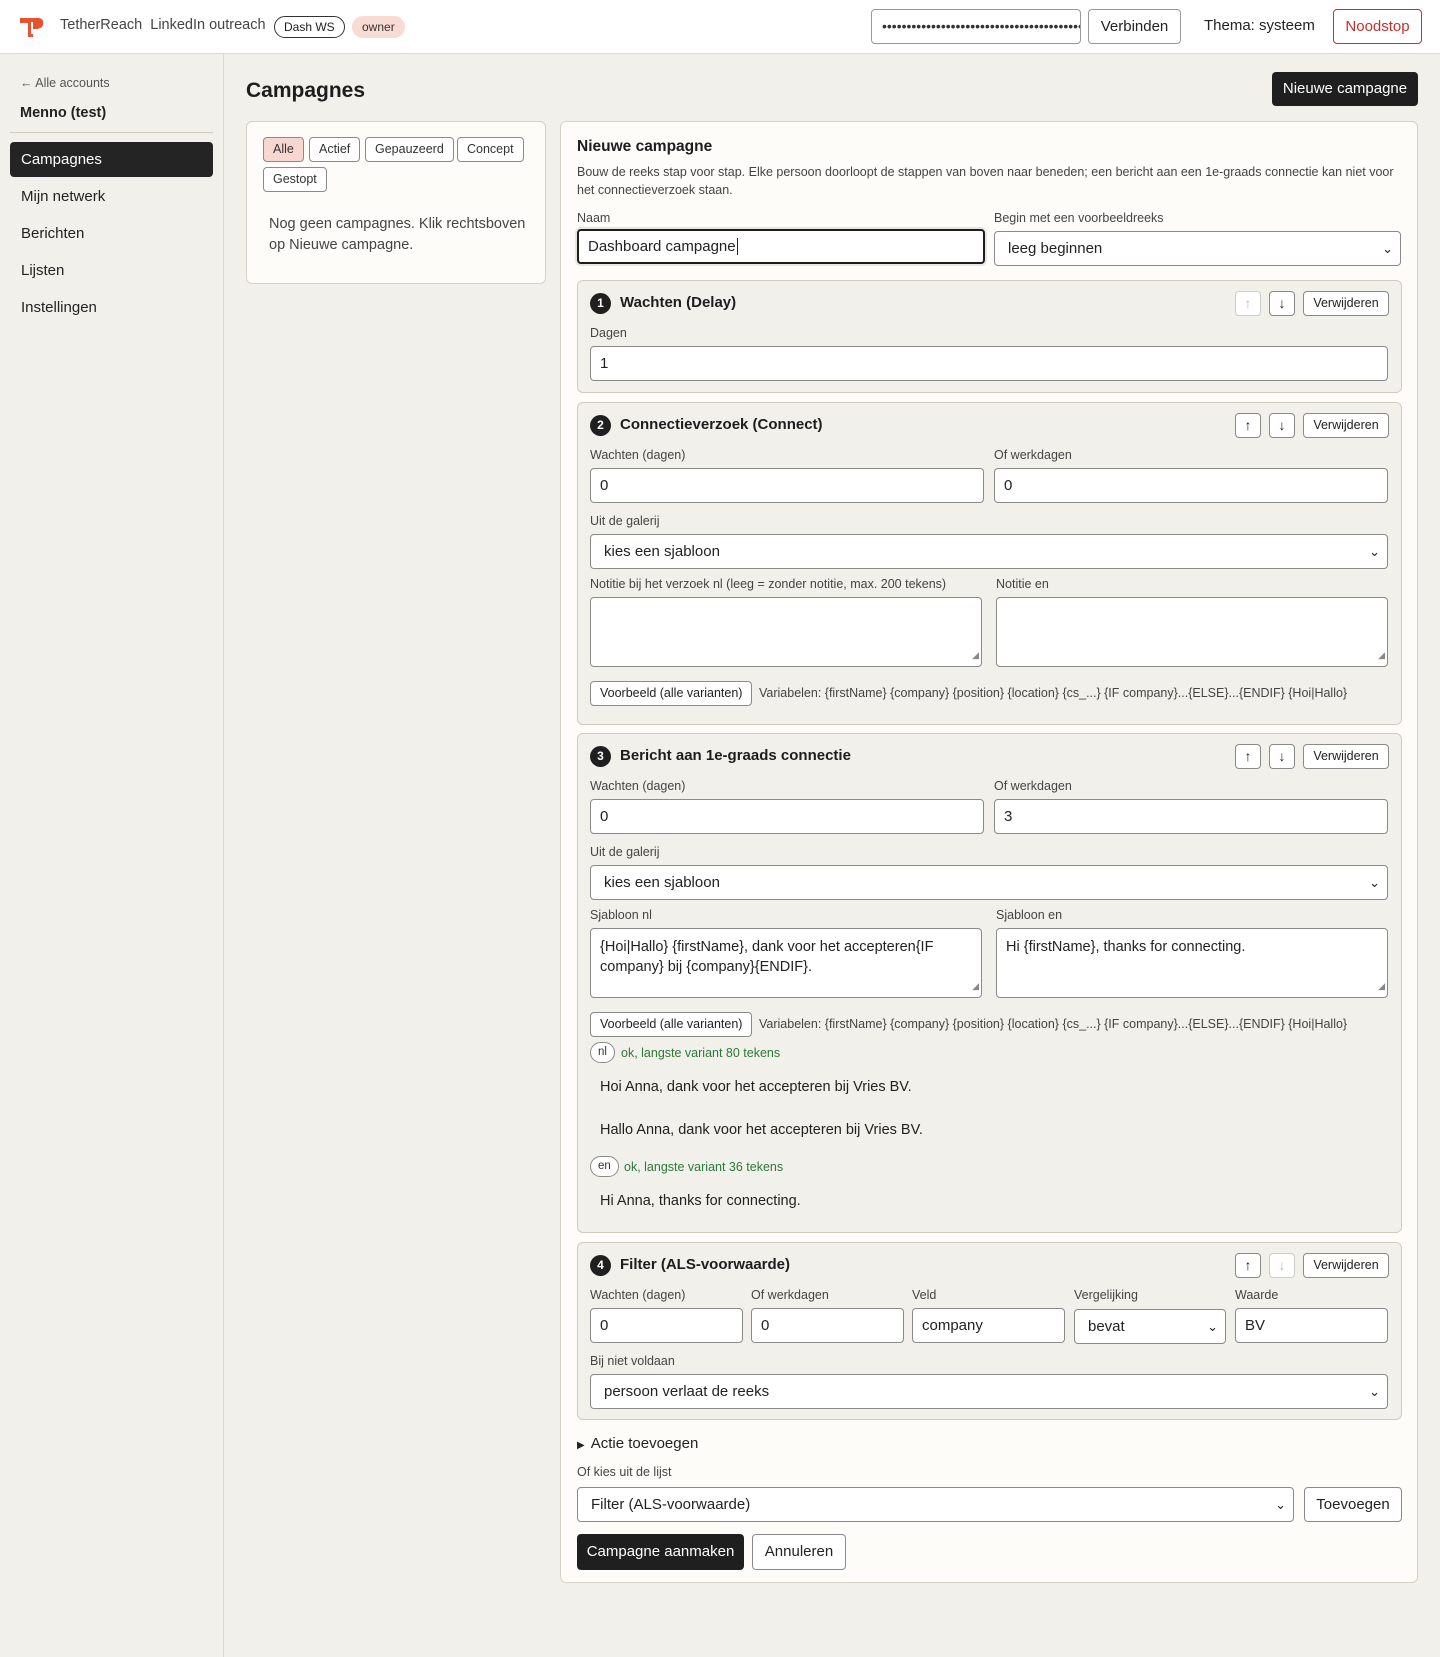 This screenshot has width=1440, height=1657. Describe the element at coordinates (704, 1167) in the screenshot. I see `length-status-en: ok, langste variant 36 tekens` at that location.